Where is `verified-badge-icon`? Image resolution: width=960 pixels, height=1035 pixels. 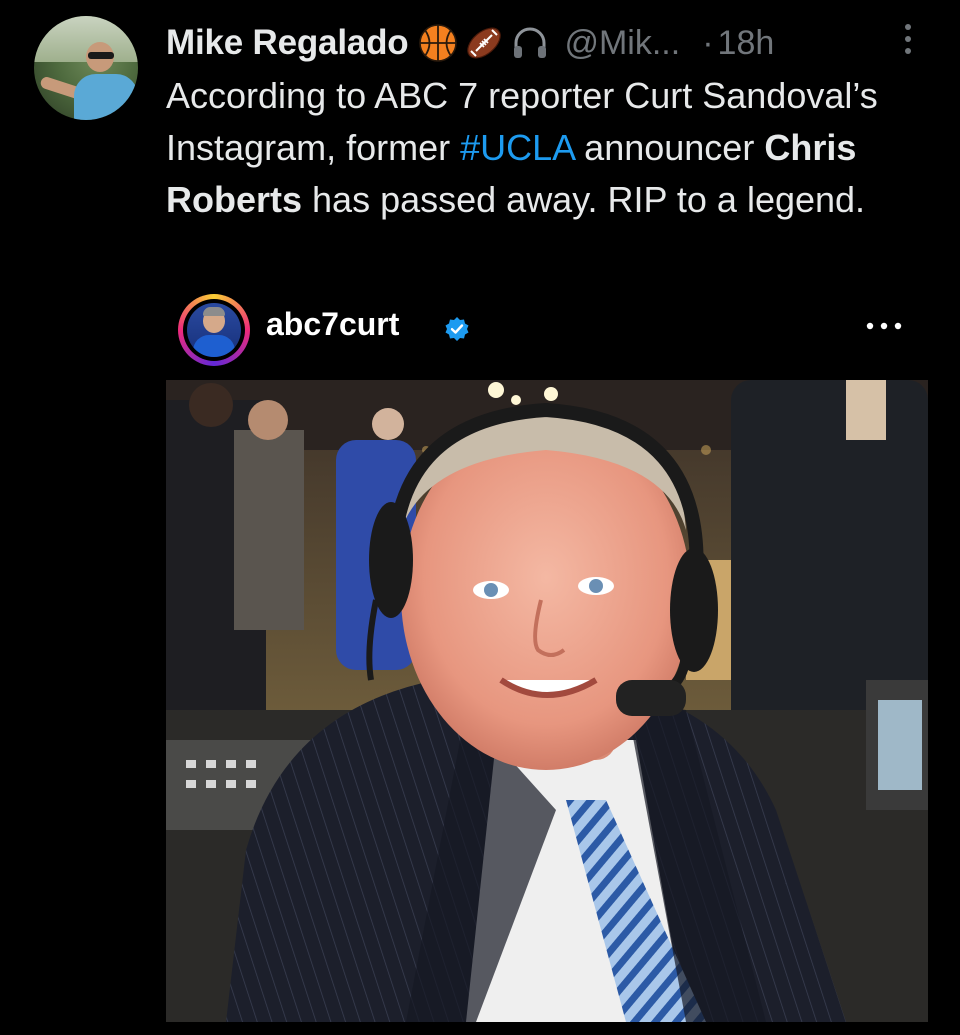 verified-badge-icon is located at coordinates (457, 329).